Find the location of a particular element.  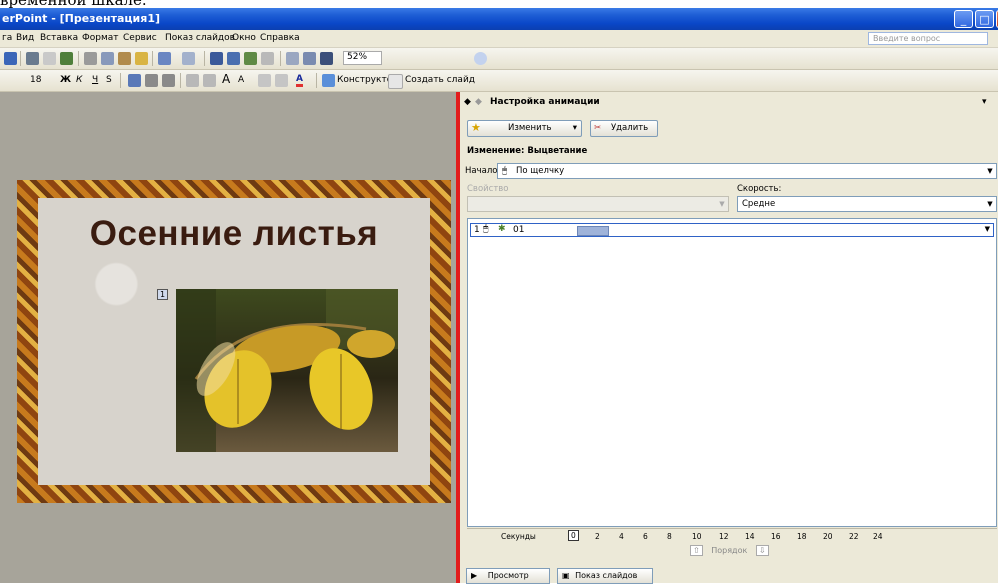

new-slide-button: Создать слайд is located at coordinates (440, 80).